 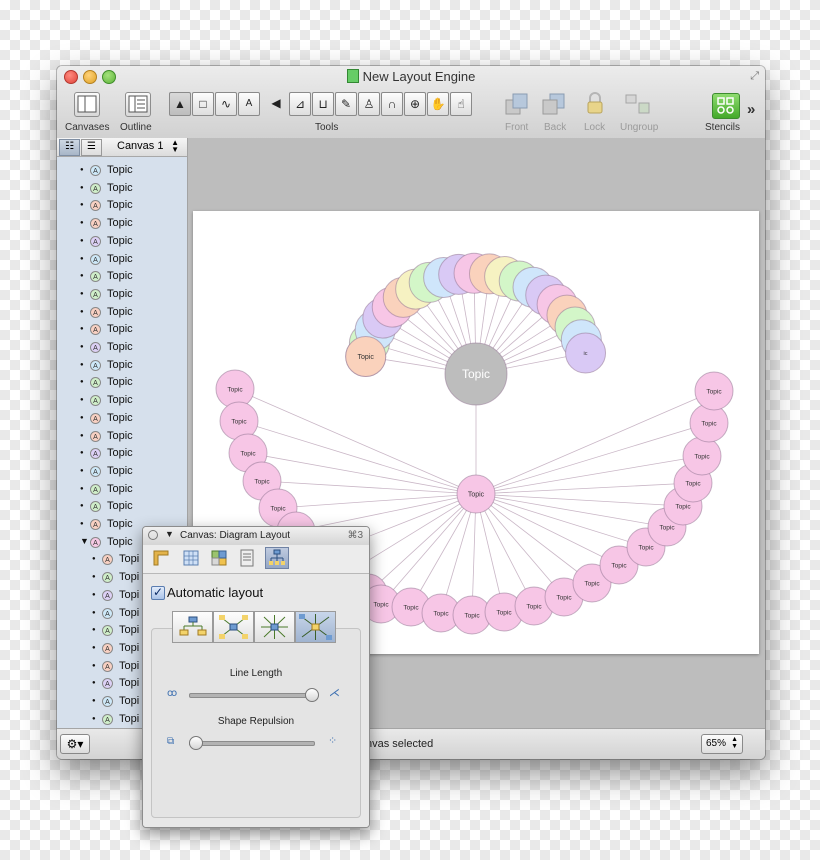 What do you see at coordinates (517, 104) in the screenshot?
I see `front-icon` at bounding box center [517, 104].